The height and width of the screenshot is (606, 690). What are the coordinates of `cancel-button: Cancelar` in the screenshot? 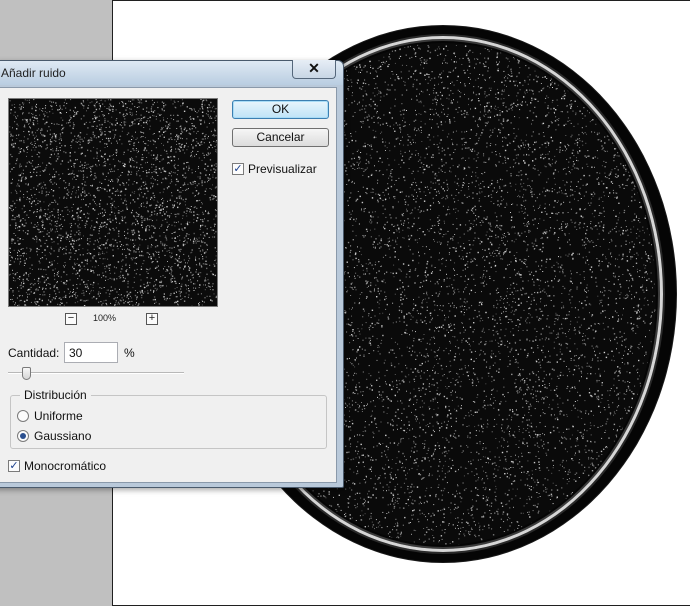 It's located at (280, 137).